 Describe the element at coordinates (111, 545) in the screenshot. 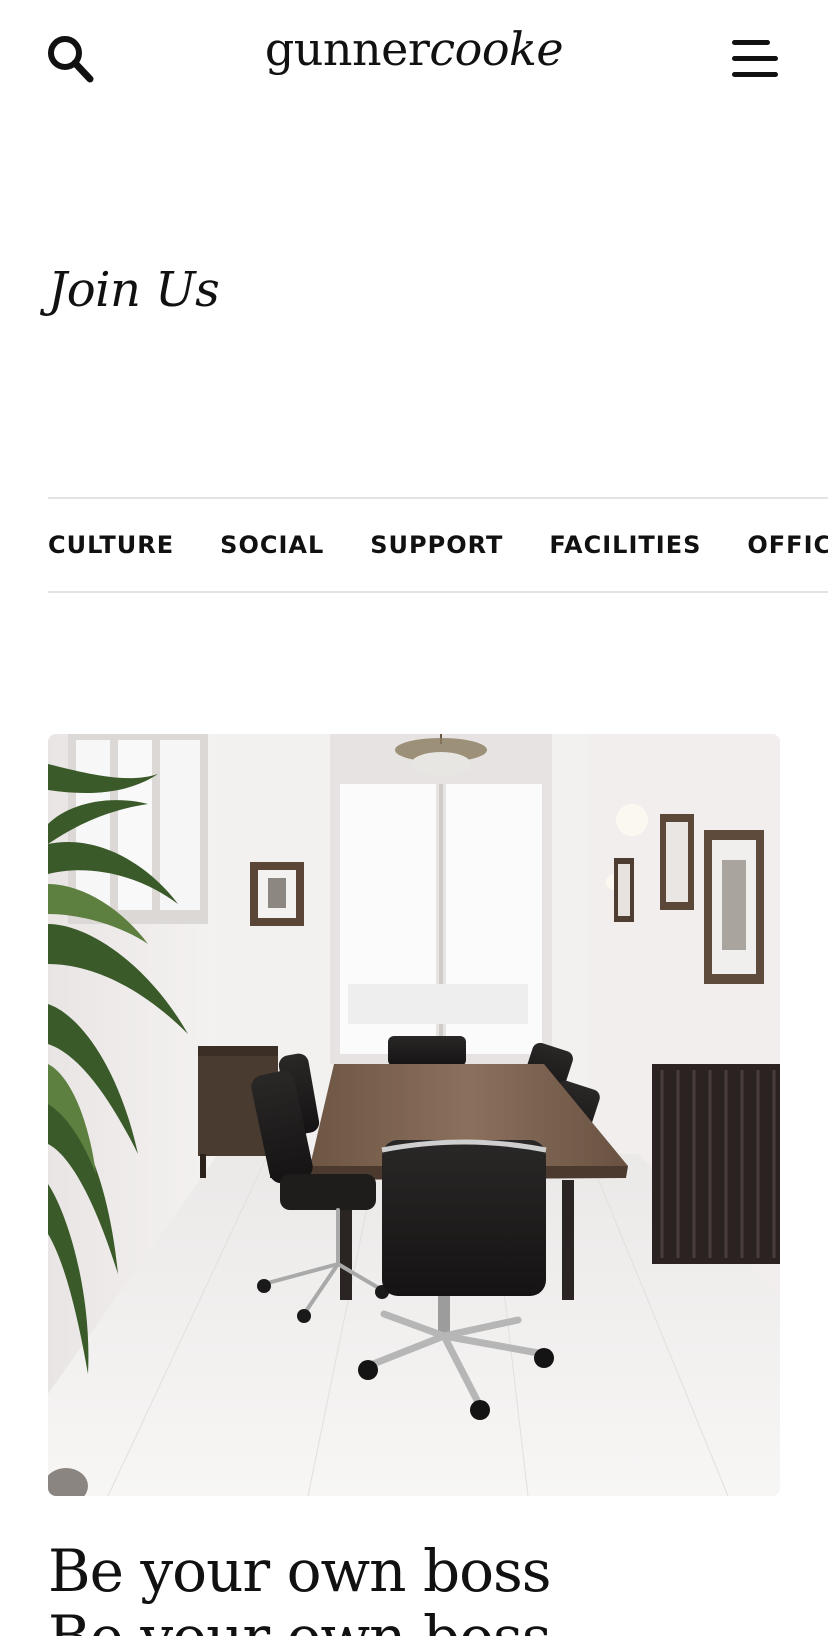

I see `tab-culture: CULTURE` at that location.